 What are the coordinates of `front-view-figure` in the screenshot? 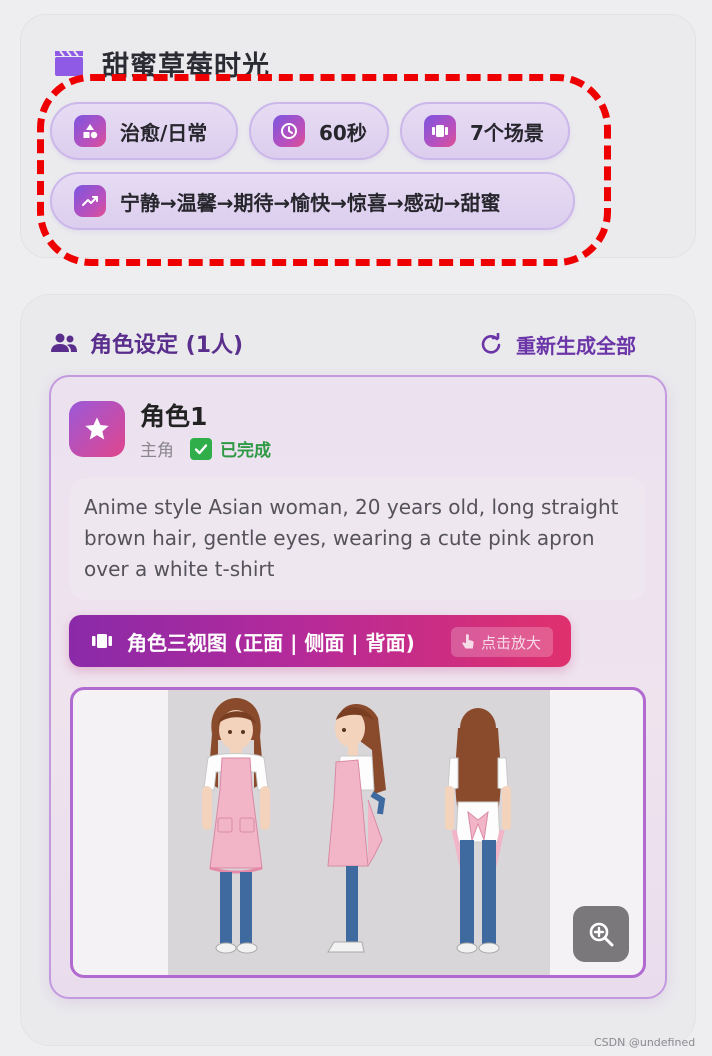 It's located at (236, 826).